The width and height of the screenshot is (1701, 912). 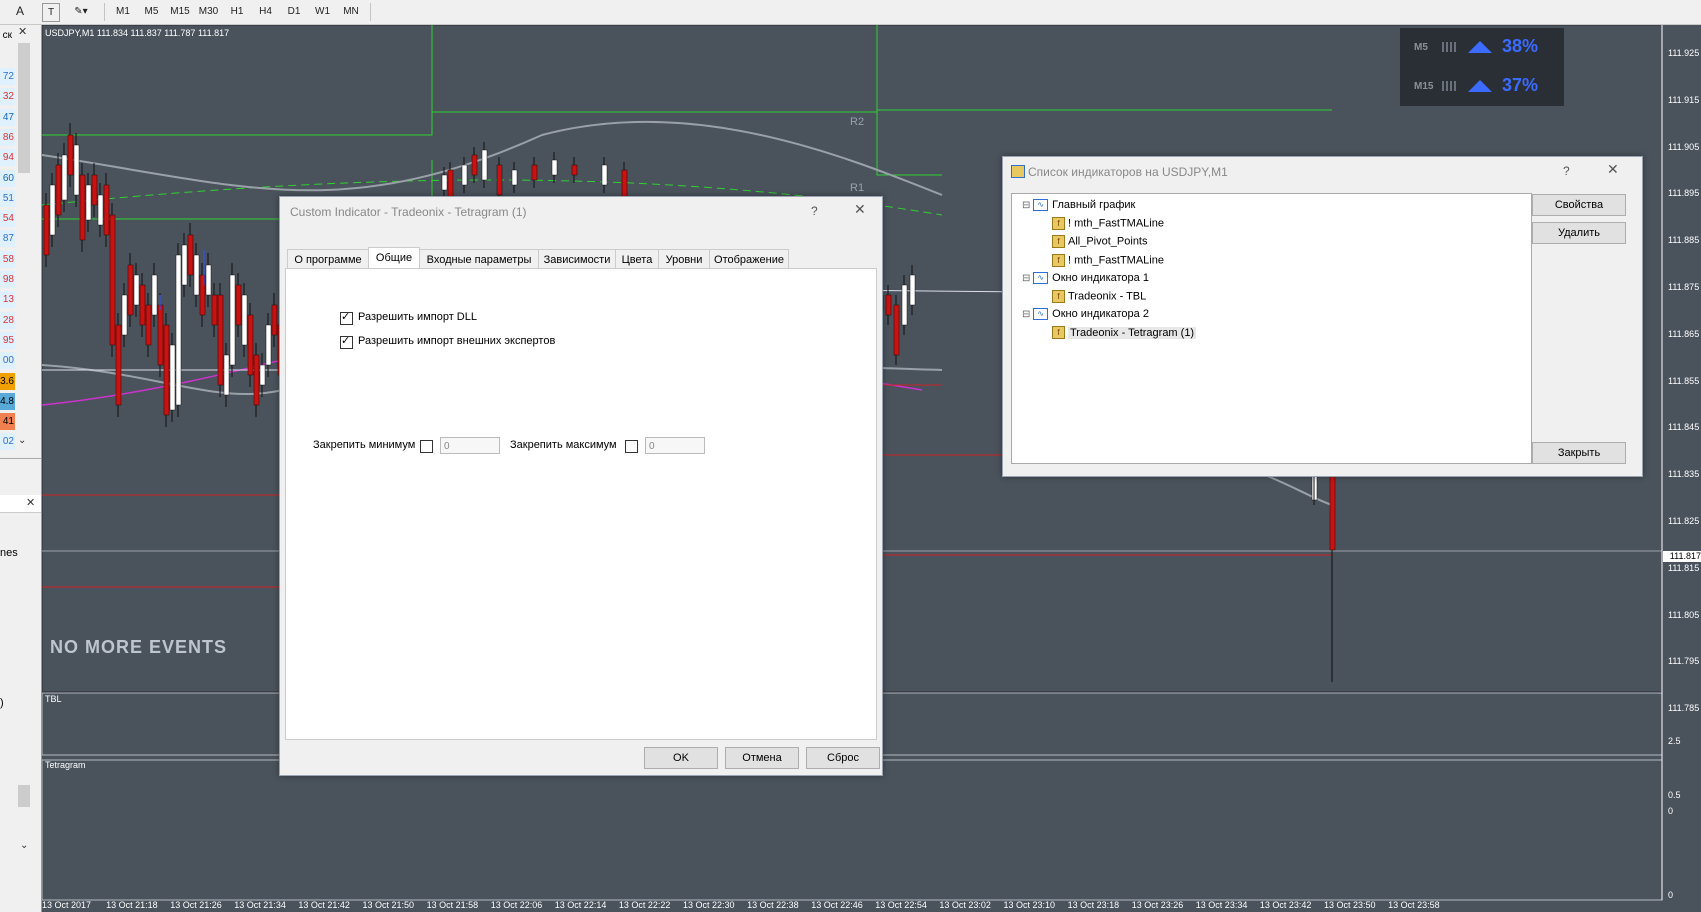 I want to click on quote-value: 28, so click(x=7, y=320).